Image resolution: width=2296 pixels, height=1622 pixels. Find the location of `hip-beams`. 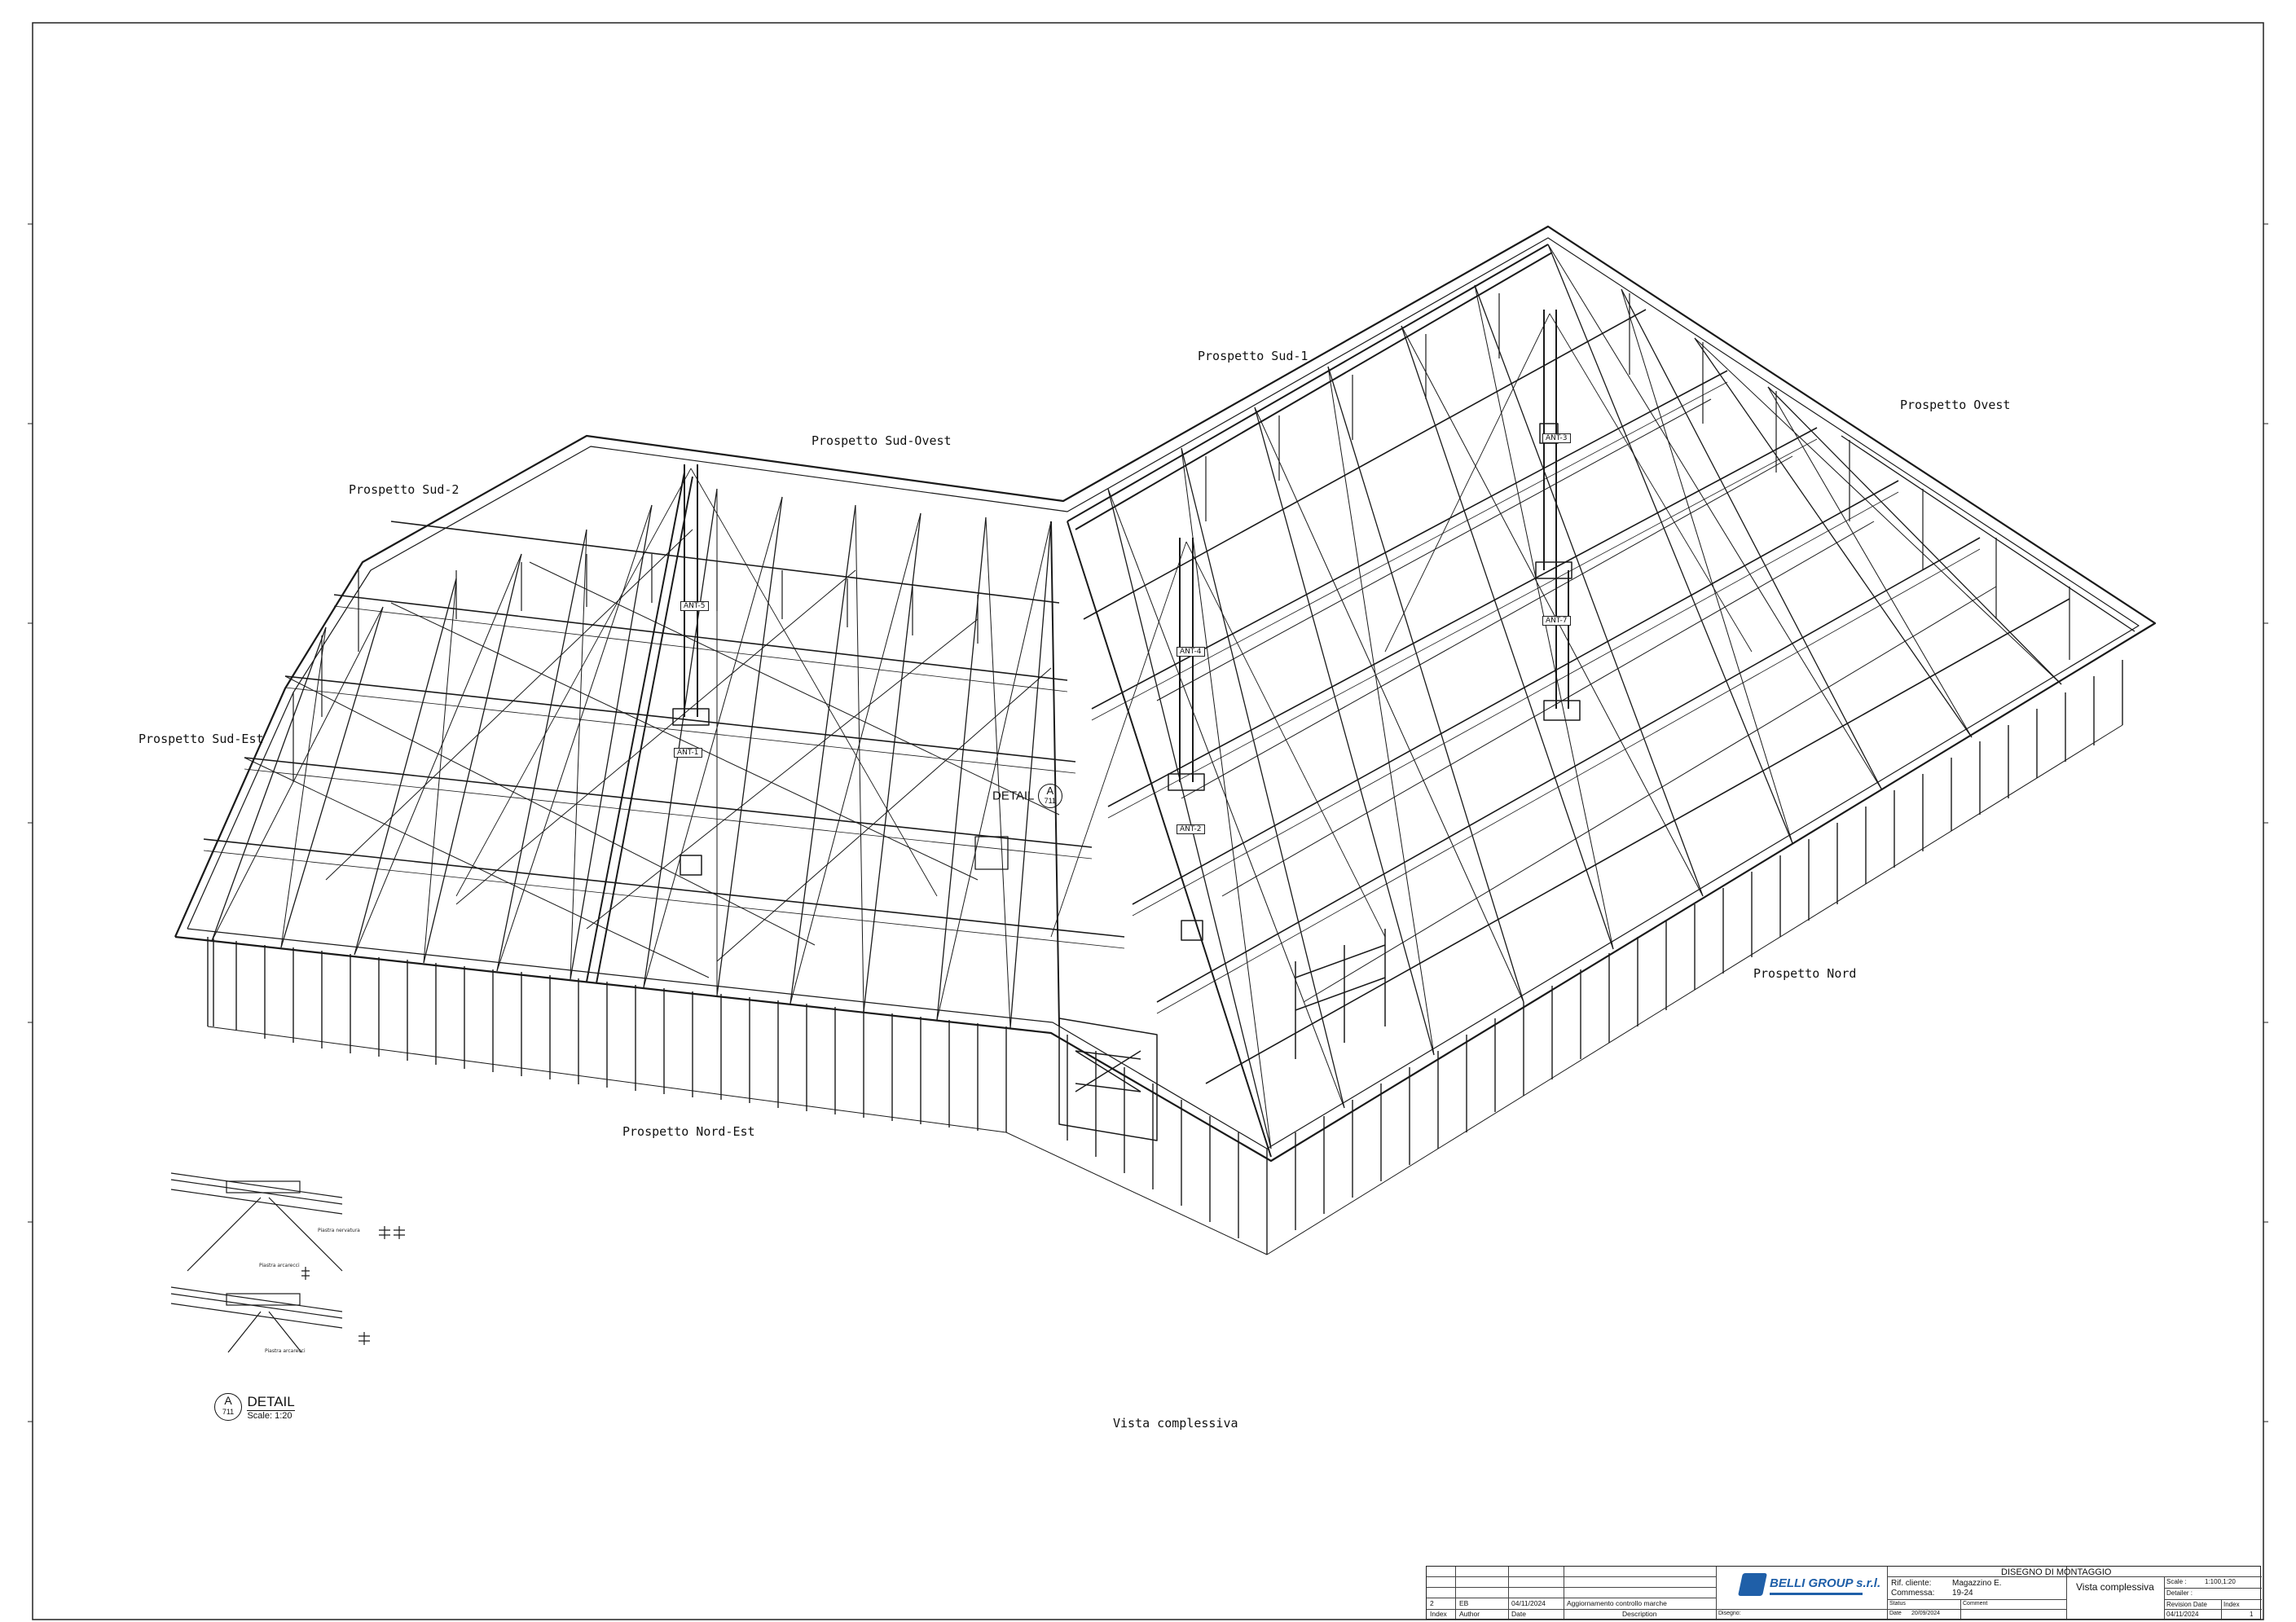

hip-beams is located at coordinates (929, 815).